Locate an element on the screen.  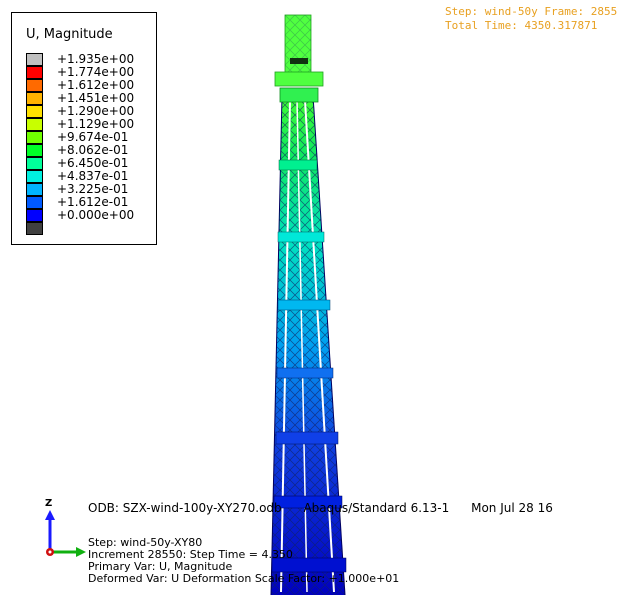
legend-row: +0.000e+00 is located at coordinates (91, 215).